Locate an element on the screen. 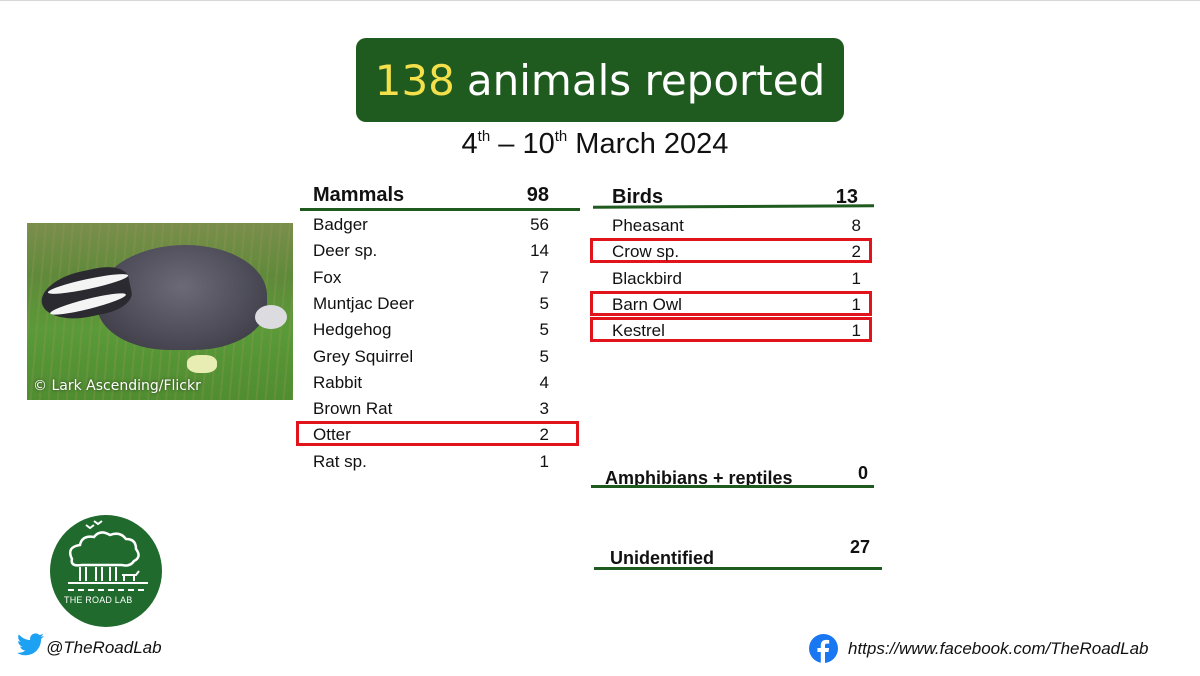 The width and height of the screenshot is (1200, 676). unidentified-label: Unidentified is located at coordinates (662, 558).